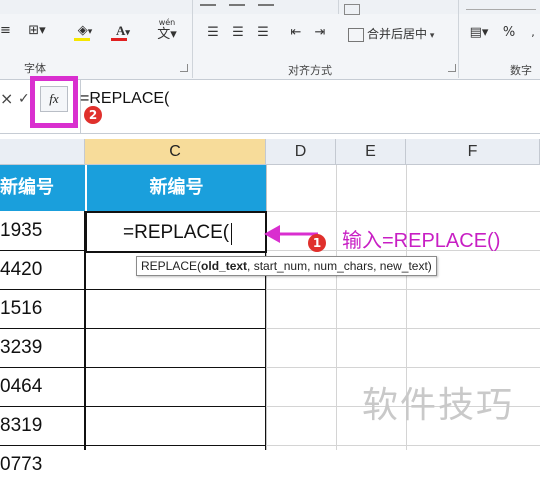 This screenshot has width=540, height=484. Describe the element at coordinates (175, 152) in the screenshot. I see `column-header-c: C` at that location.